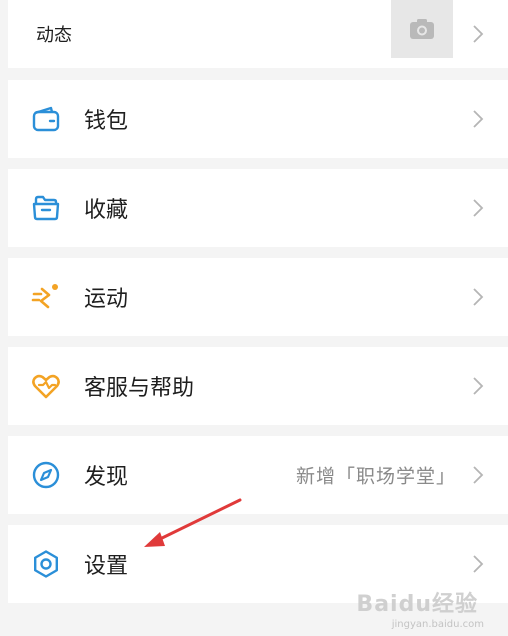  I want to click on menu-item-customer-service: 客服与帮助, so click(258, 386).